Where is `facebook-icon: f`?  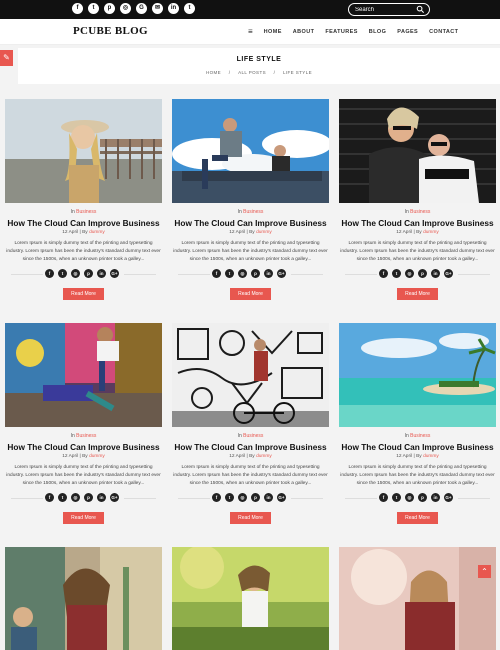 facebook-icon: f is located at coordinates (77, 8).